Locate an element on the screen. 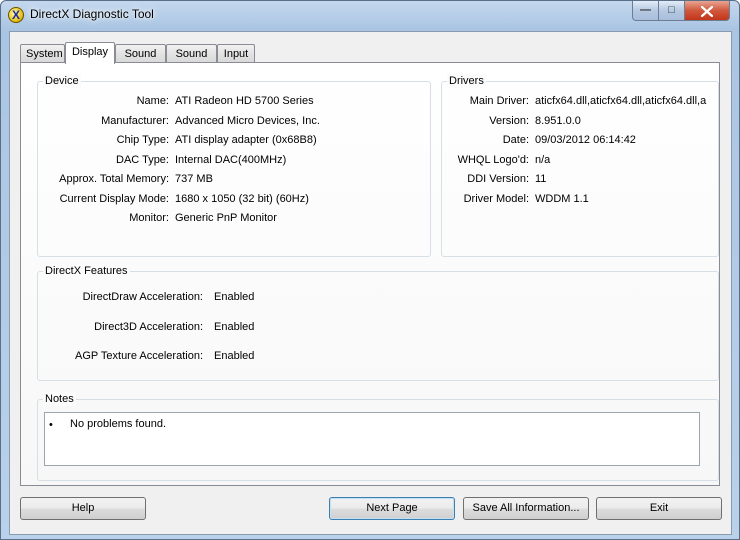 This screenshot has width=740, height=540. device-value: 1680 x 1050 (32 bit) (60Hz) is located at coordinates (242, 199).